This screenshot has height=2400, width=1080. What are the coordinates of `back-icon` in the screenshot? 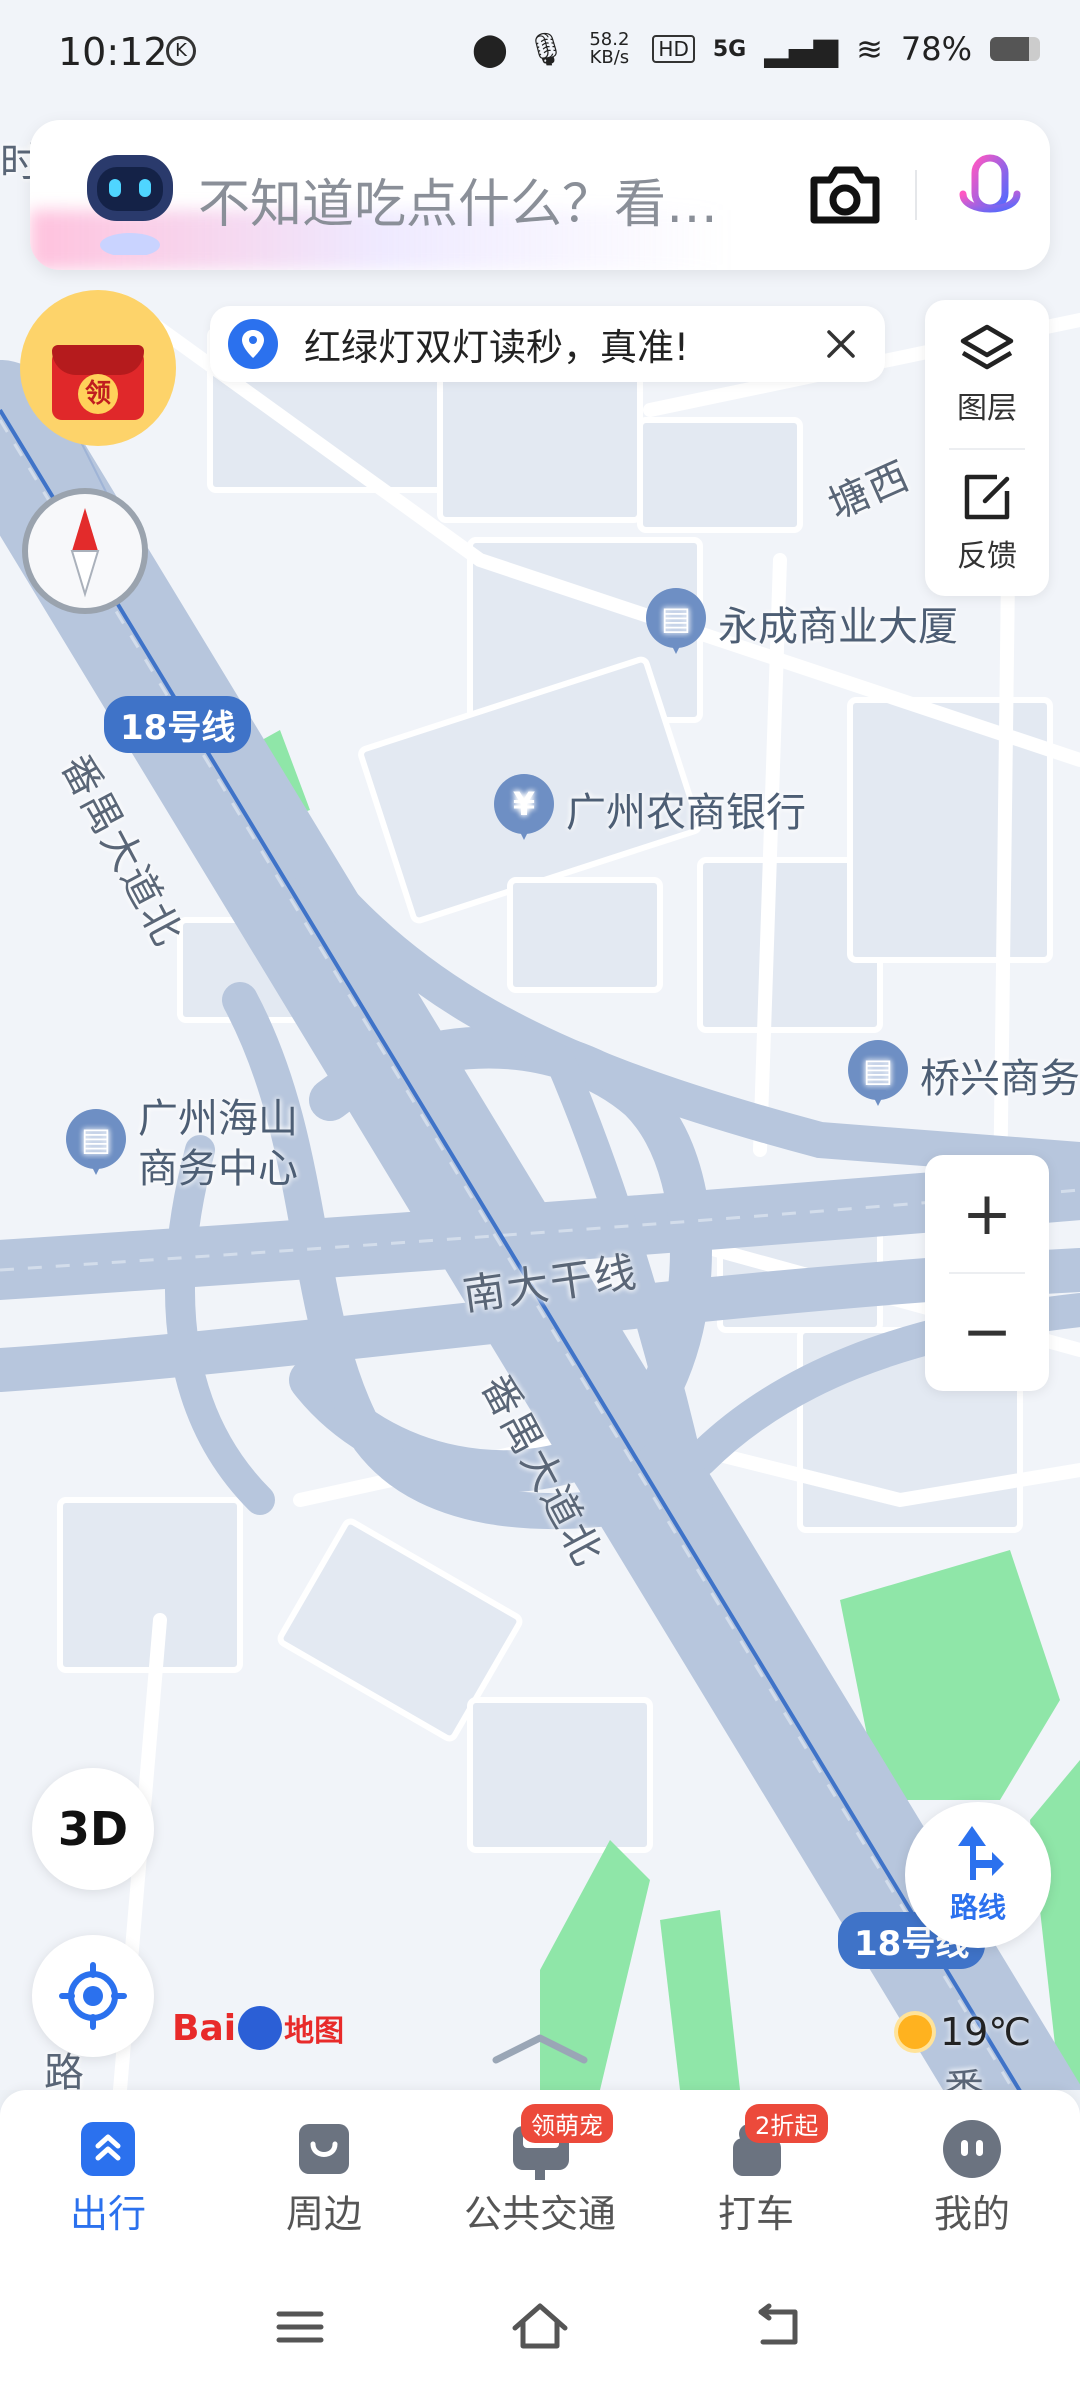 It's located at (780, 2327).